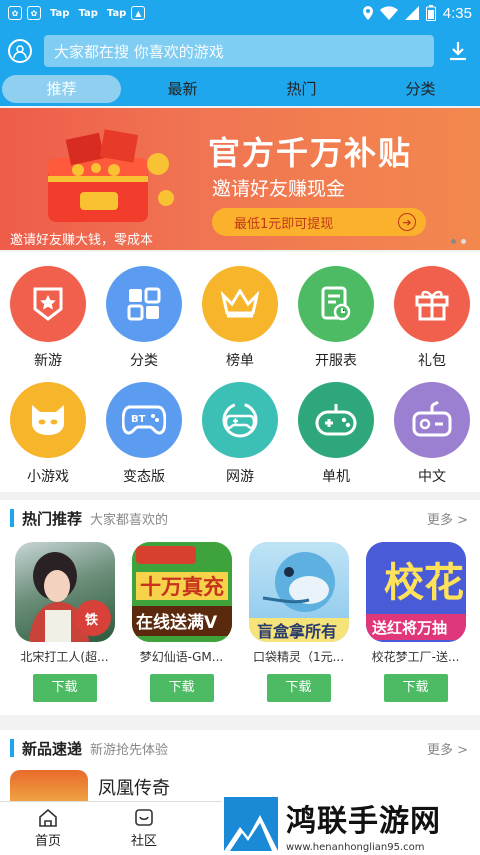 The width and height of the screenshot is (480, 855). I want to click on app-card: 铁 北宋打工人(超... 下载, so click(64, 622).